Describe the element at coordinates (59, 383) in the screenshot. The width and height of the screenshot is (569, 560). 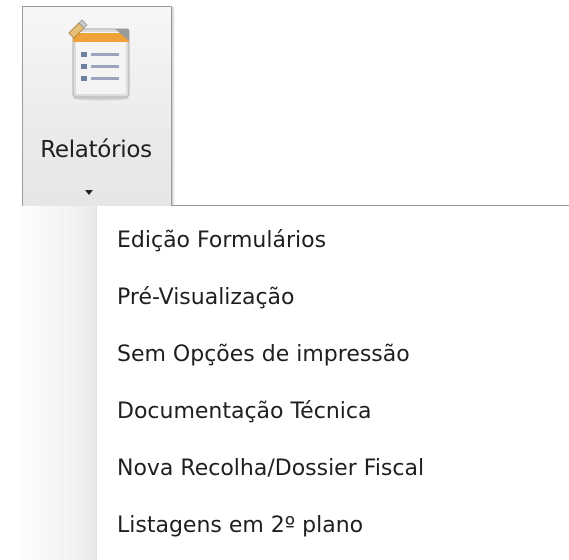
I see `menu-icon-gutter` at that location.